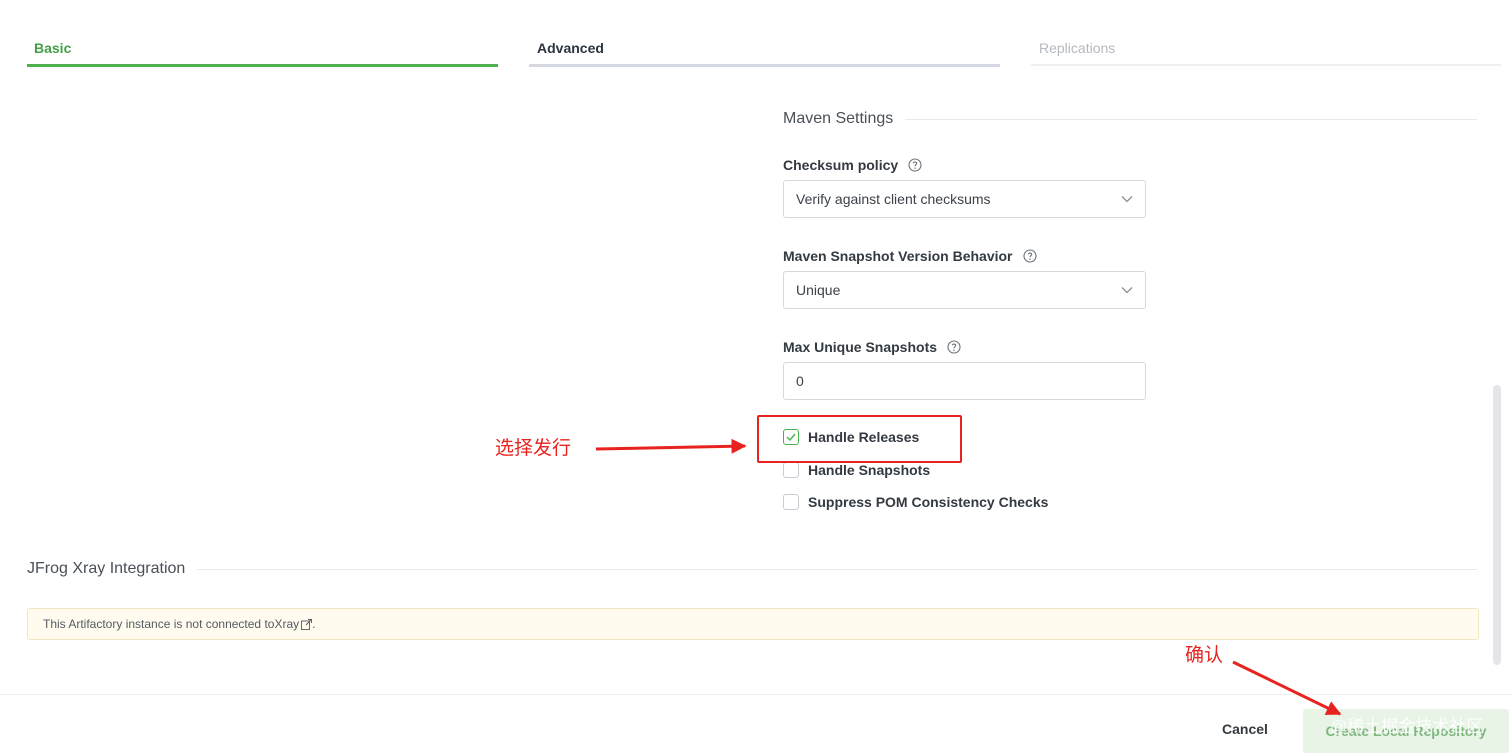  I want to click on max-snapshots-label-text: Max Unique Snapshots, so click(860, 347).